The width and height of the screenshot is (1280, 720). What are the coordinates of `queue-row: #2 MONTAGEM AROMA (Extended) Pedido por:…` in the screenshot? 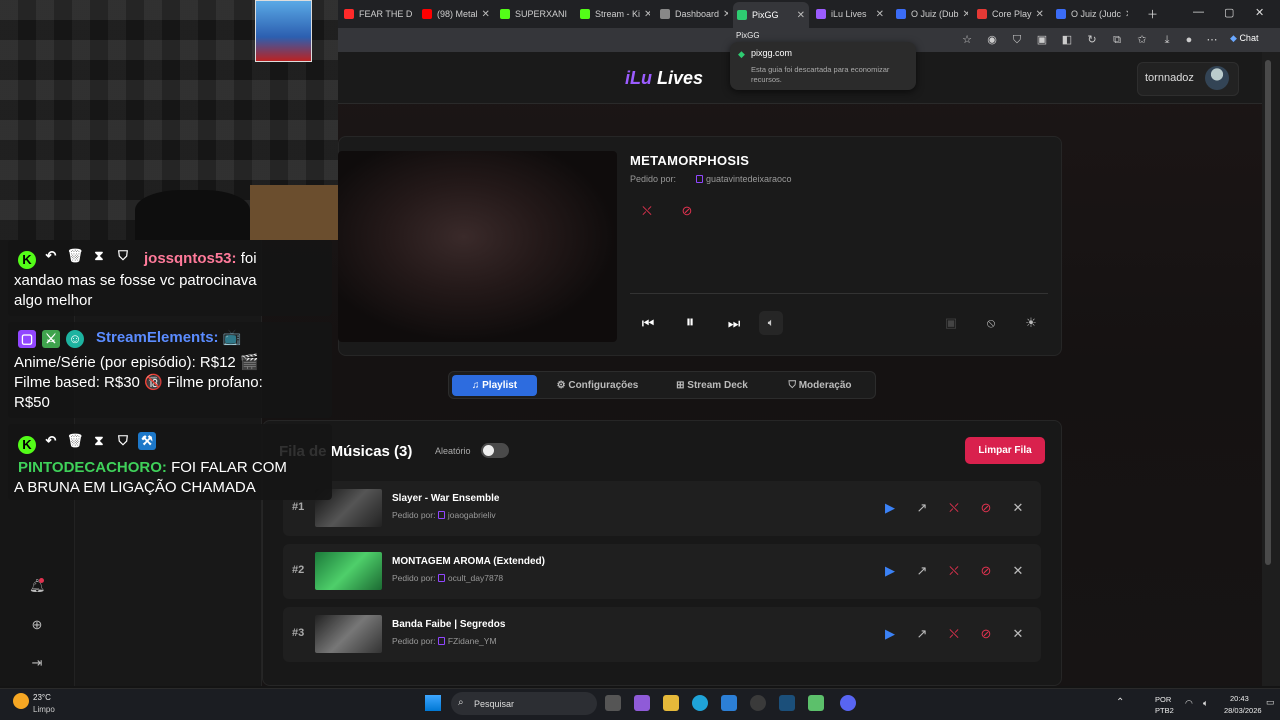 It's located at (662, 571).